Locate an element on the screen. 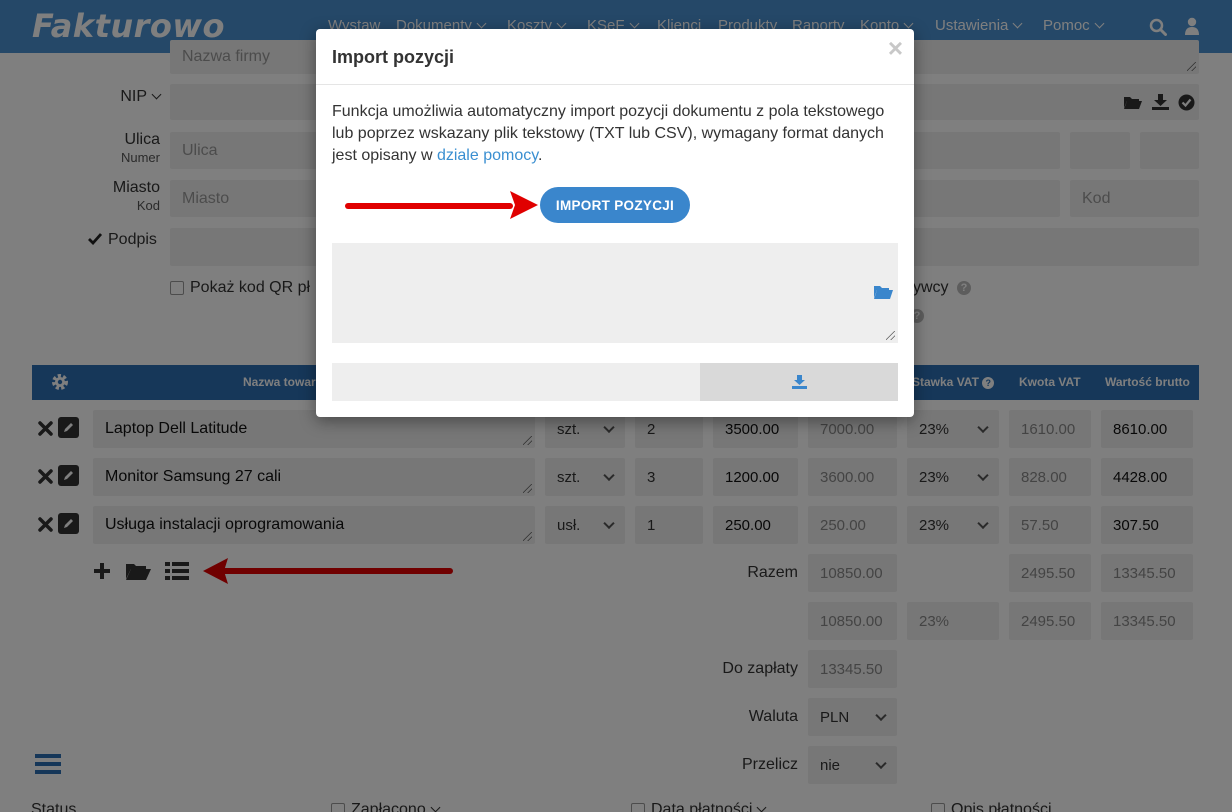 The width and height of the screenshot is (1232, 812). resize-handle is located at coordinates (890, 335).